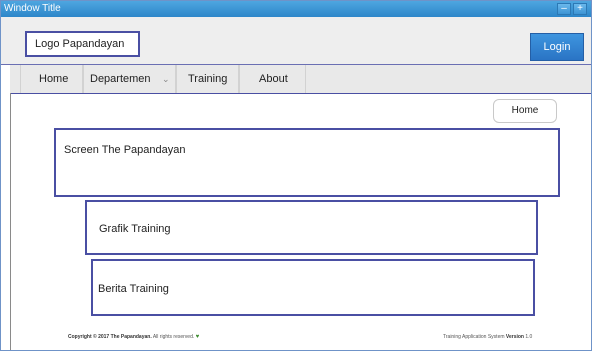 This screenshot has height=351, width=592. Describe the element at coordinates (296, 9) in the screenshot. I see `title-bar: Window Title – +` at that location.